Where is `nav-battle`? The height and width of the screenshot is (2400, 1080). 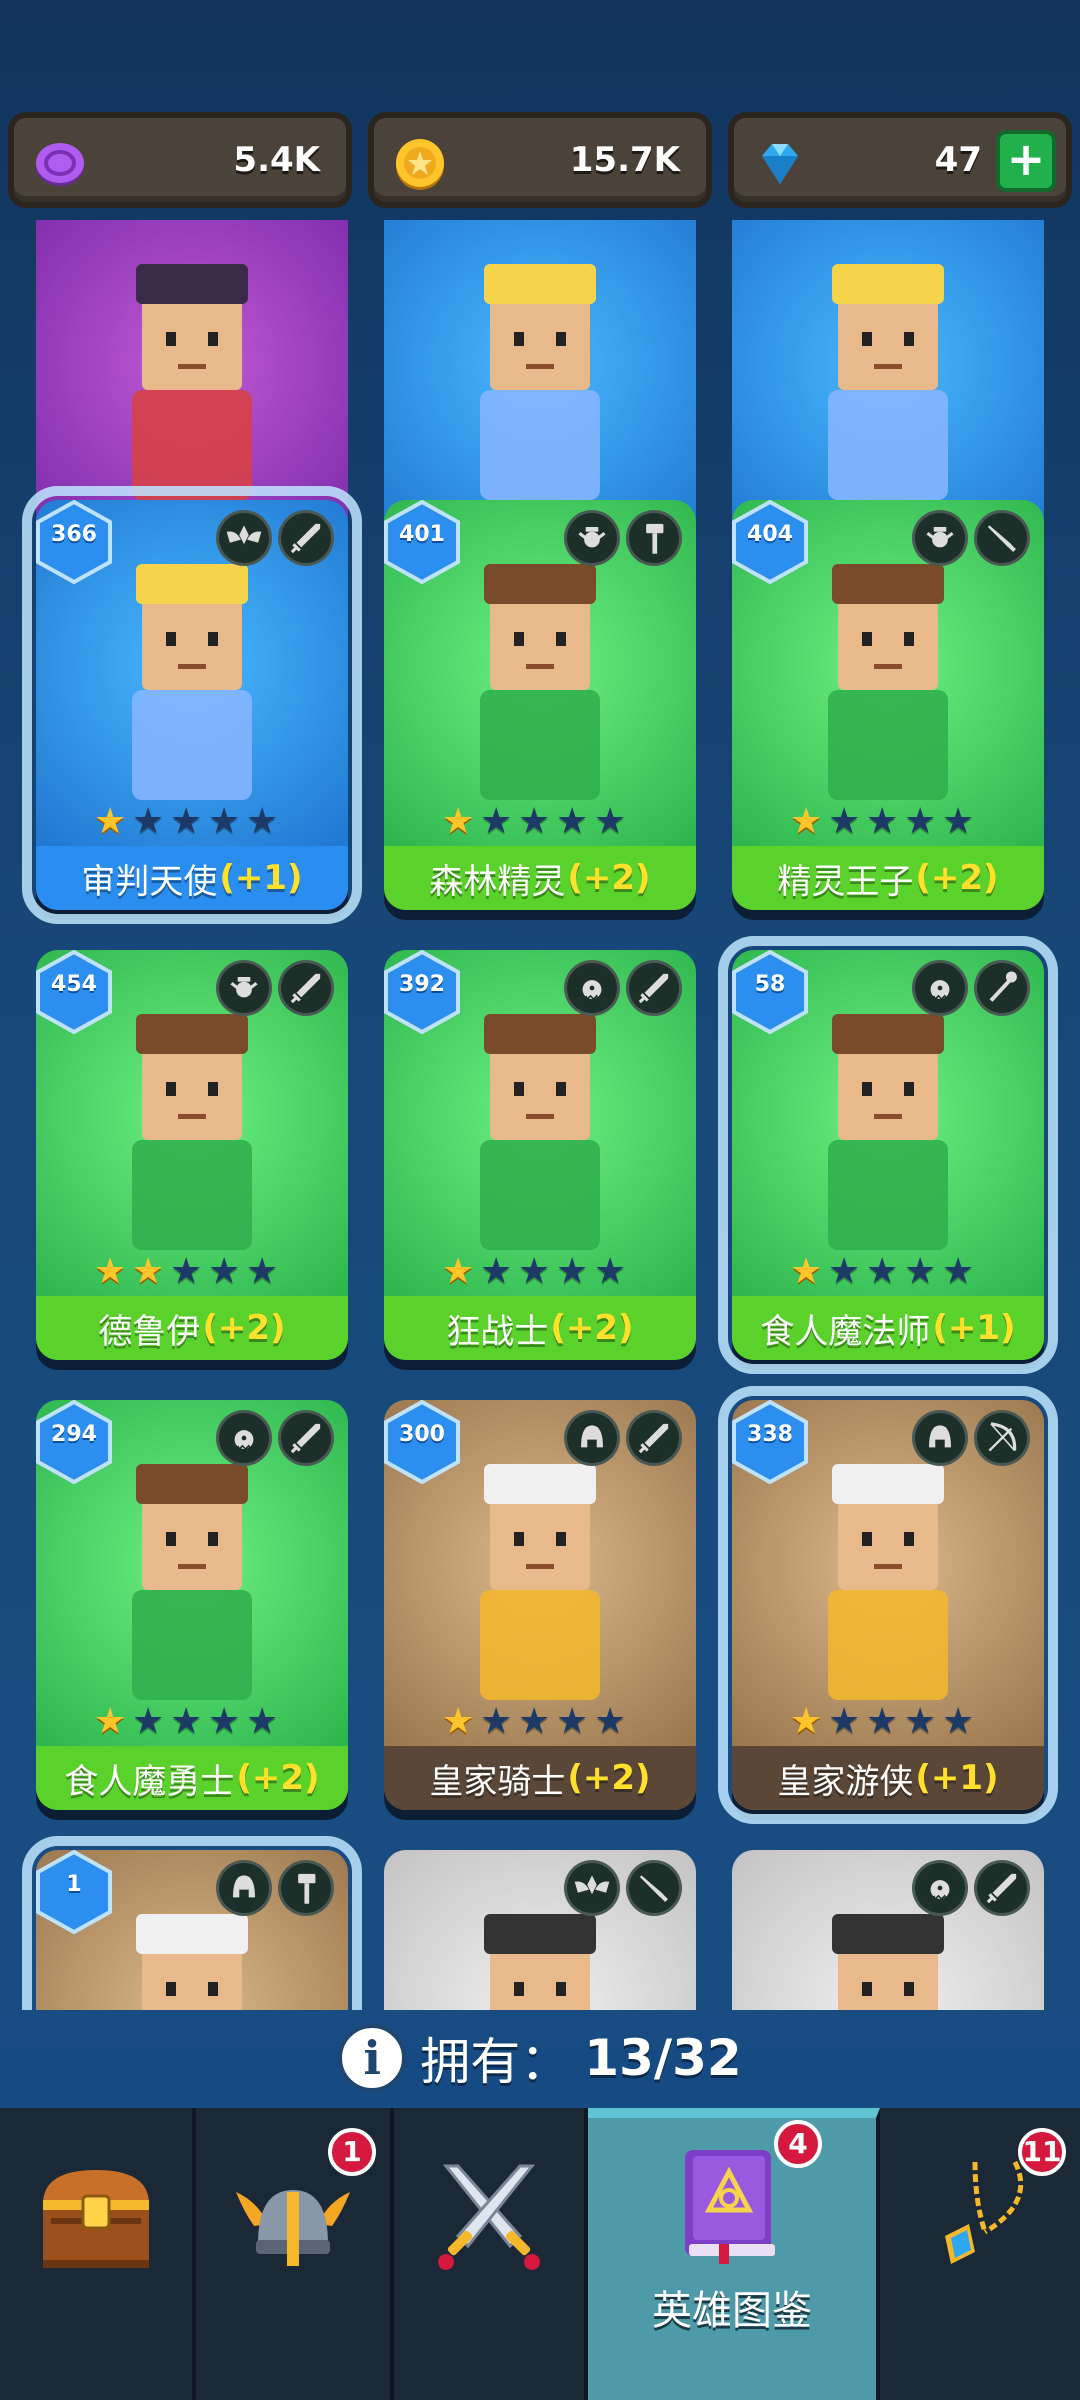 nav-battle is located at coordinates (491, 2254).